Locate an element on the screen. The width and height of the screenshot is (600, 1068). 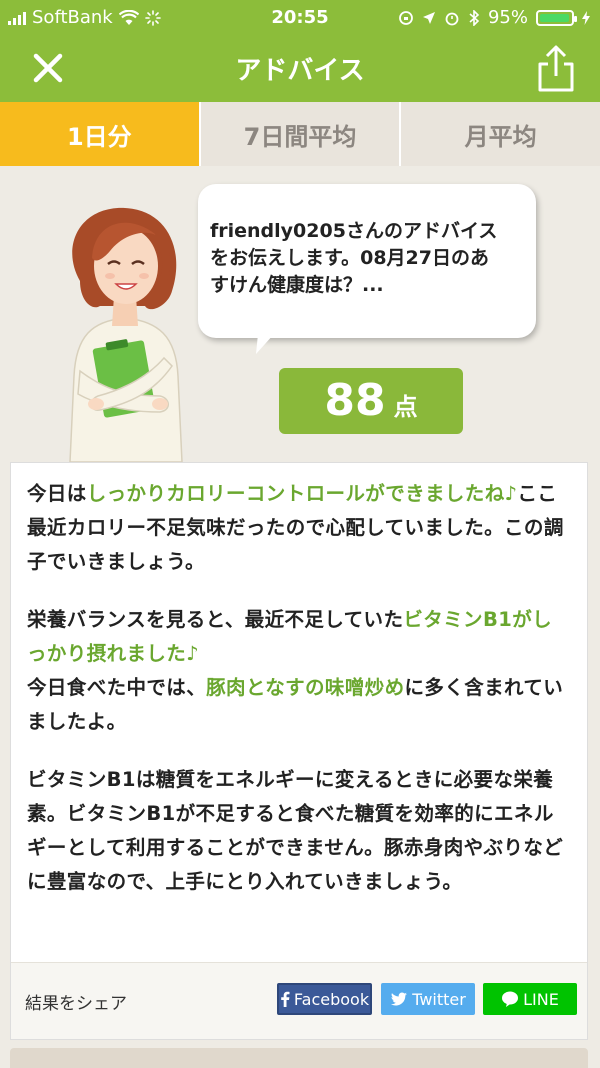
facebook-share-button: Facebook is located at coordinates (324, 999).